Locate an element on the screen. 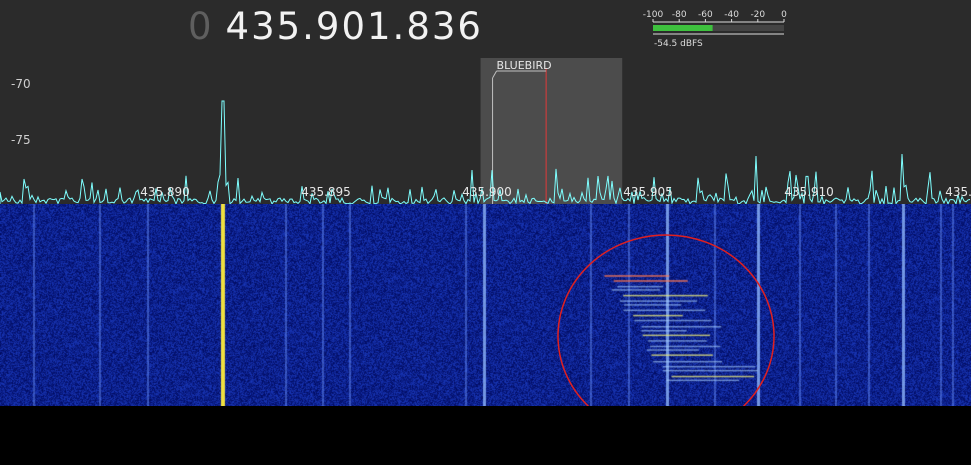  meter-scale-label: -100 is located at coordinates (653, 15).